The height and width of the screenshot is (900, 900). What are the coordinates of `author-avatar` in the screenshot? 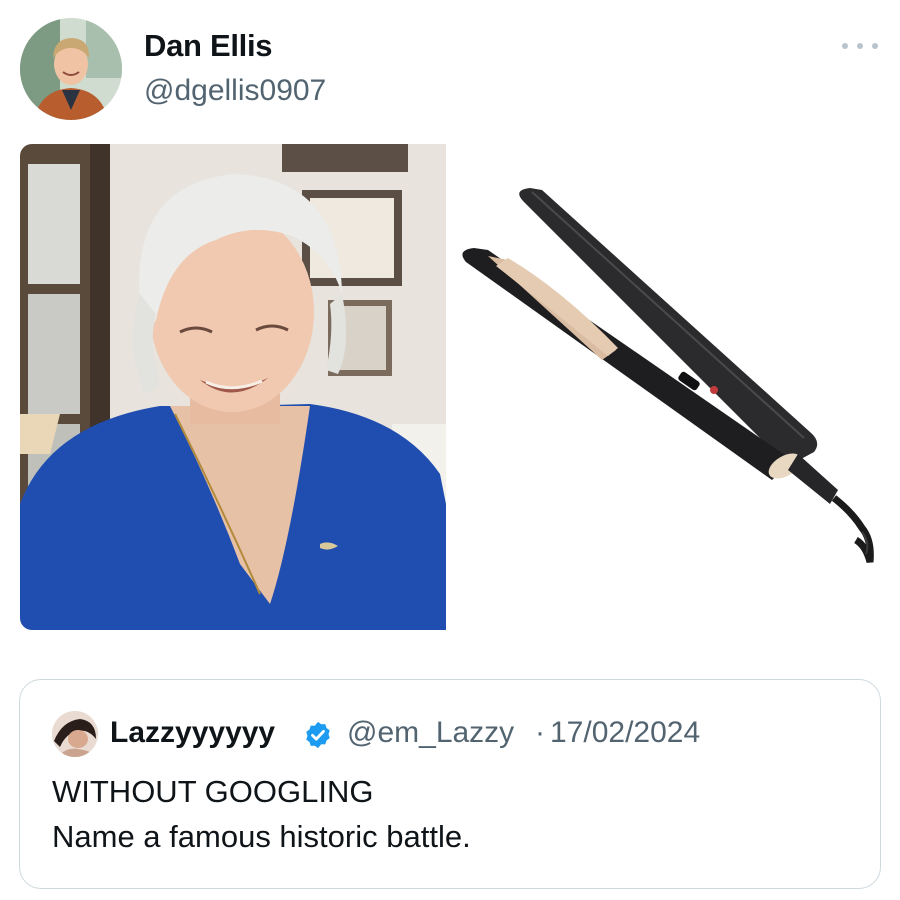 It's located at (71, 69).